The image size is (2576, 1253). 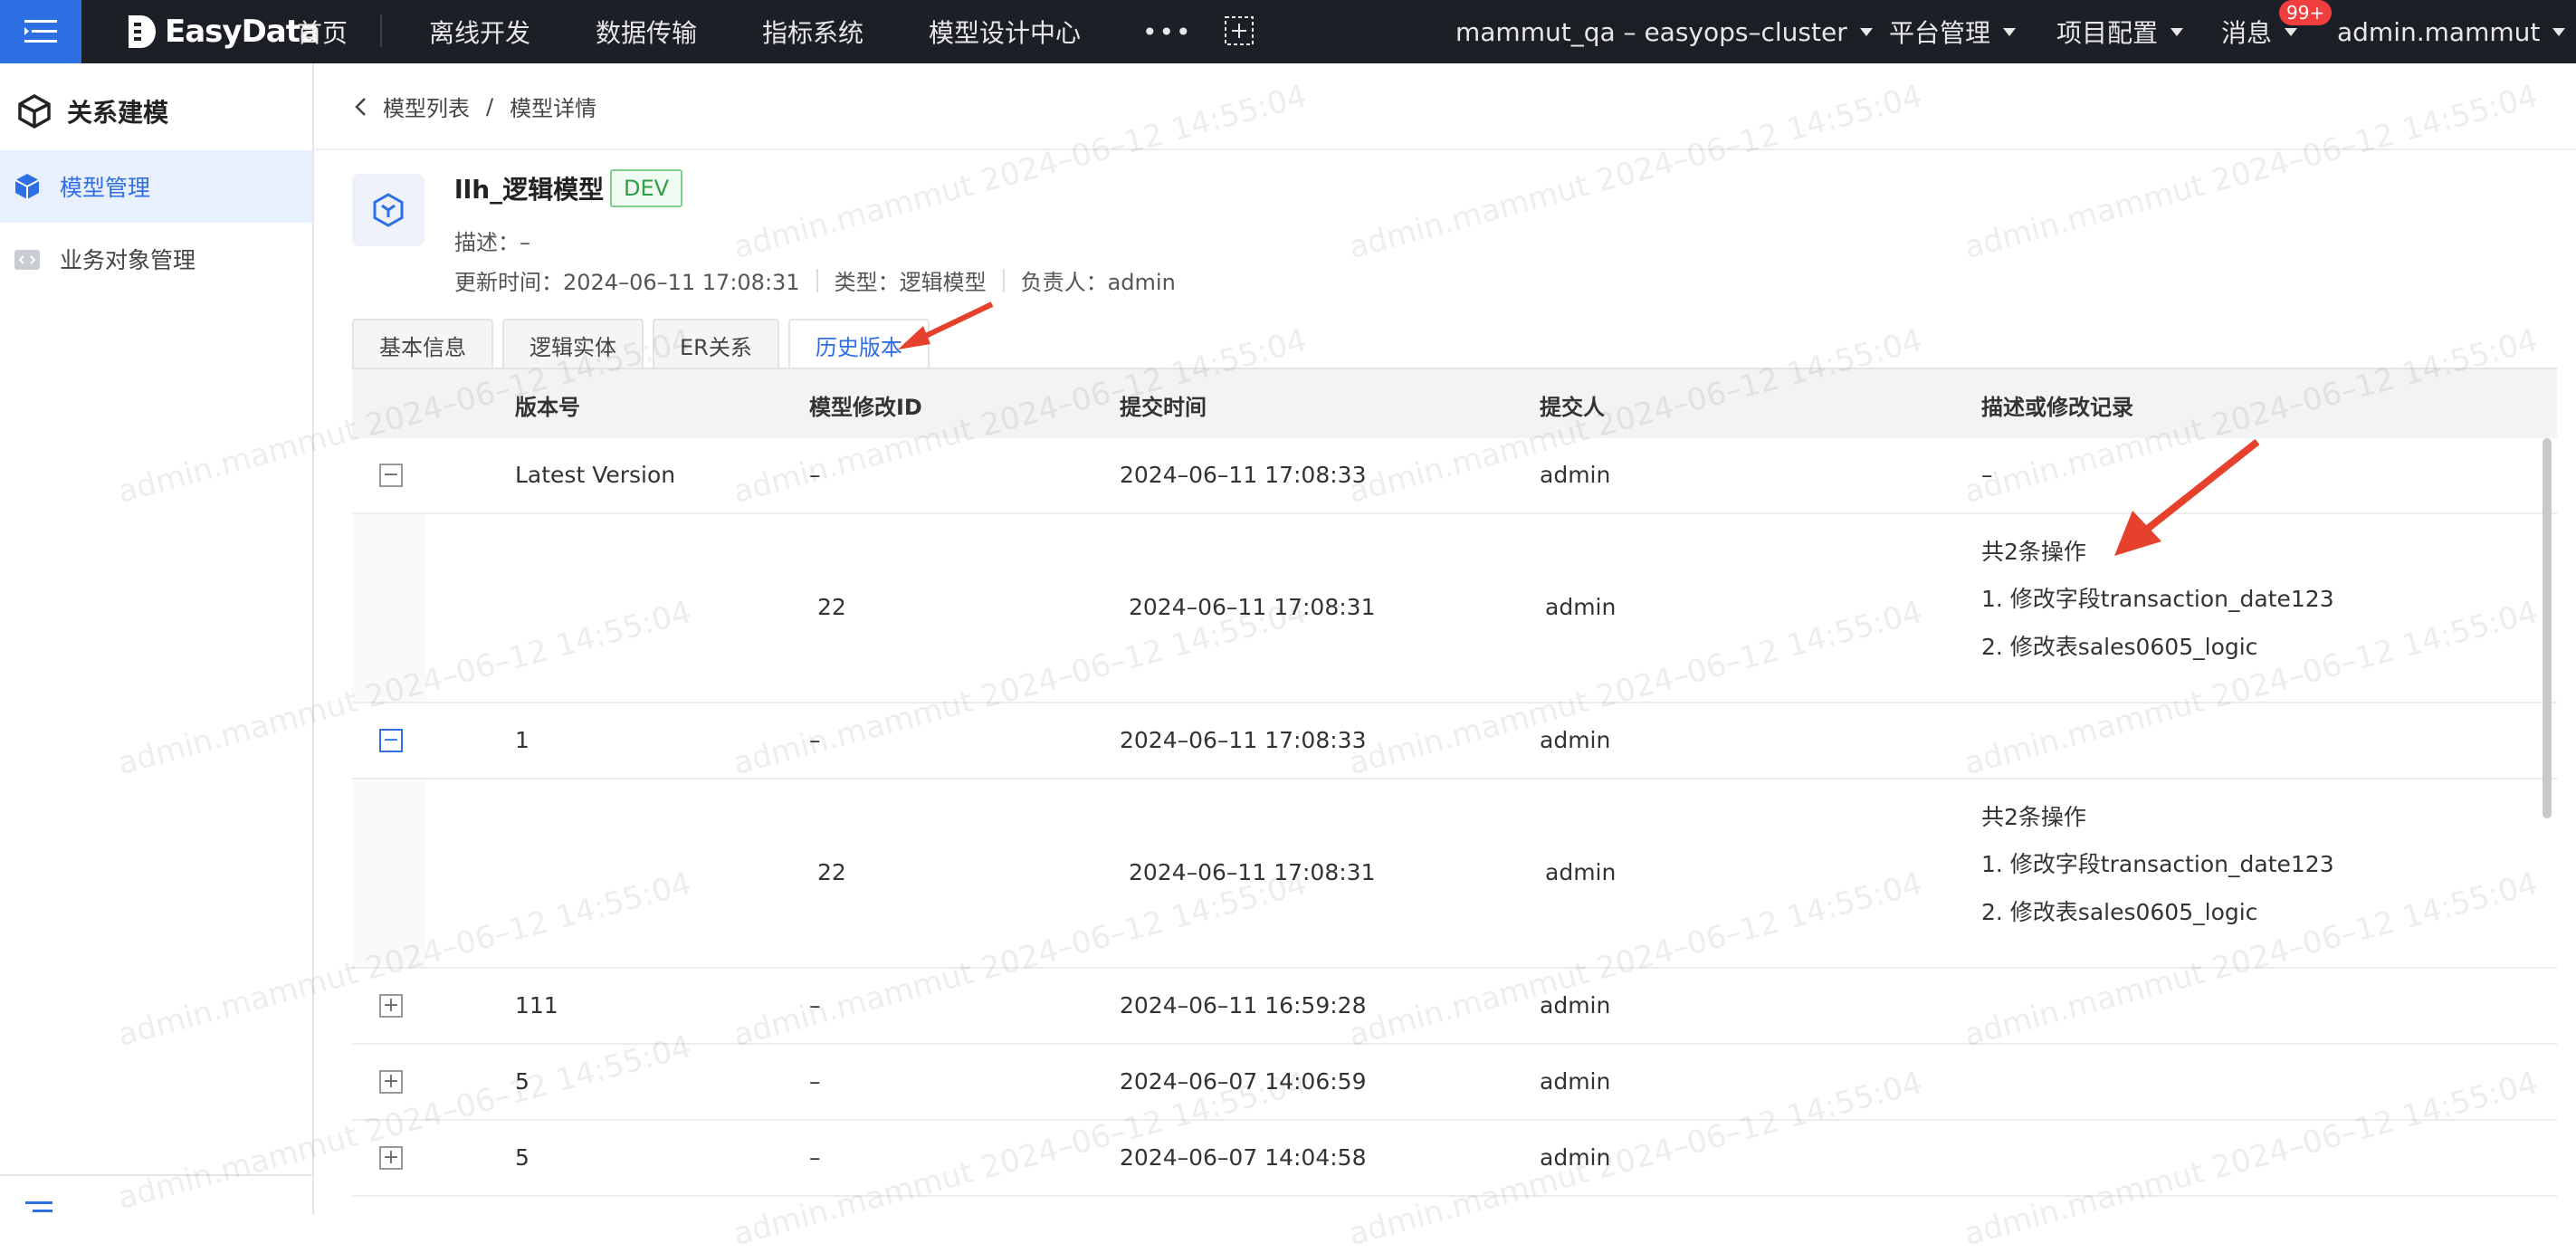 I want to click on breadcrumb-model-list-link: 模型列表, so click(x=427, y=106).